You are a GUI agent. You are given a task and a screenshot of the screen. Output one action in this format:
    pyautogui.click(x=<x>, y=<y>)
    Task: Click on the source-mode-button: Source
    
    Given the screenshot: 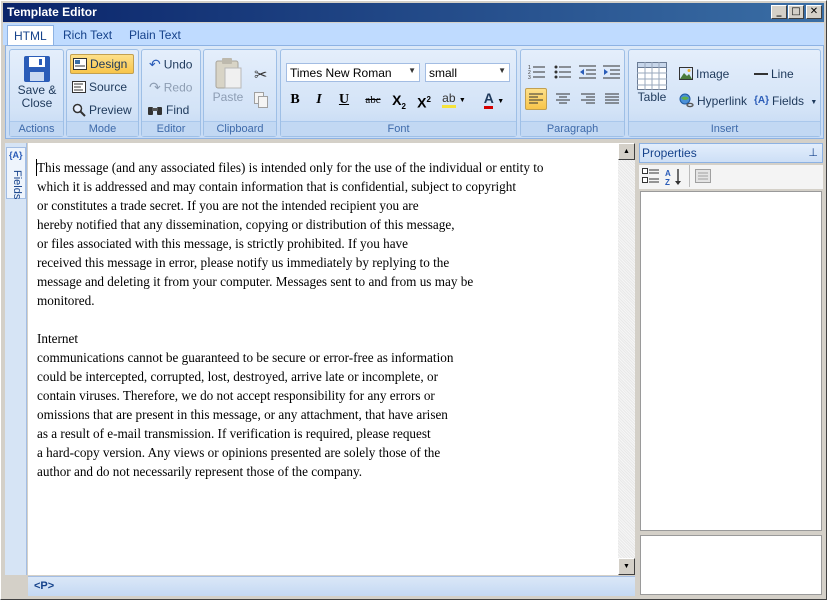 What is the action you would take?
    pyautogui.click(x=99, y=86)
    